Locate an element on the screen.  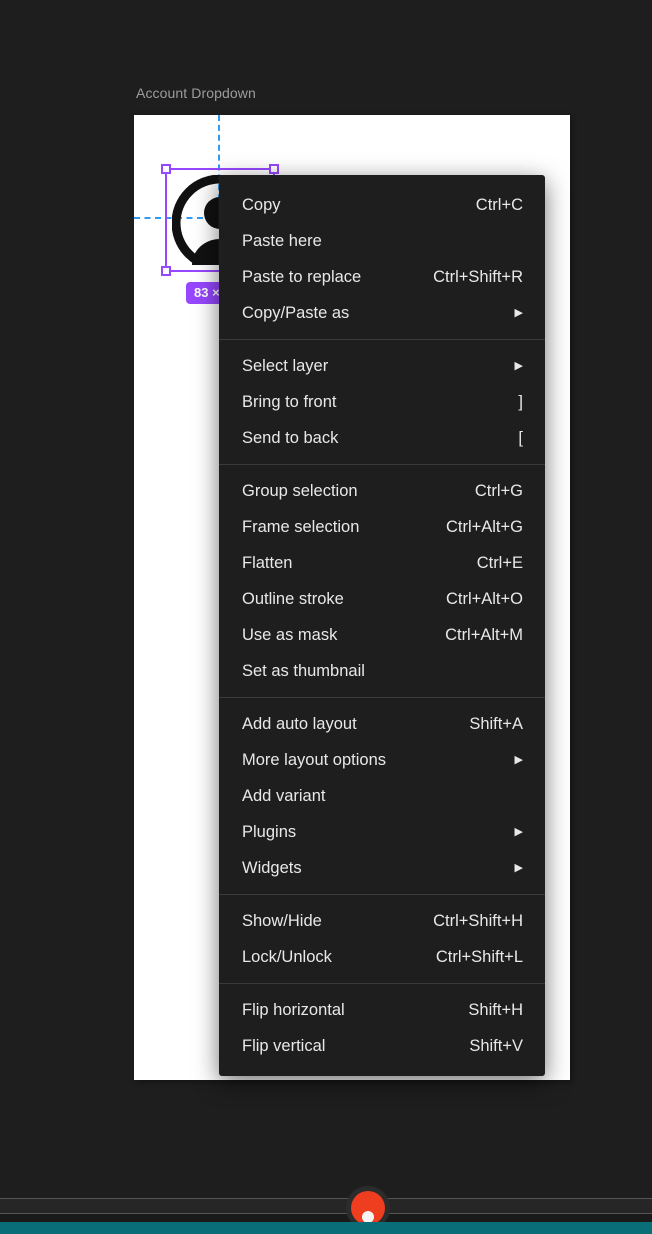
menu-item-label: Bring to front is located at coordinates (289, 401).